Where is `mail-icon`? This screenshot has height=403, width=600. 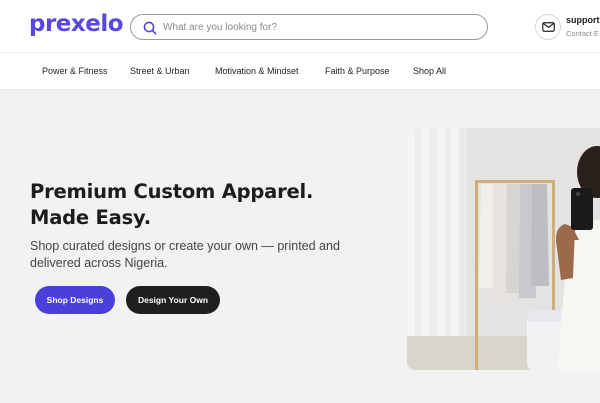 mail-icon is located at coordinates (548, 27).